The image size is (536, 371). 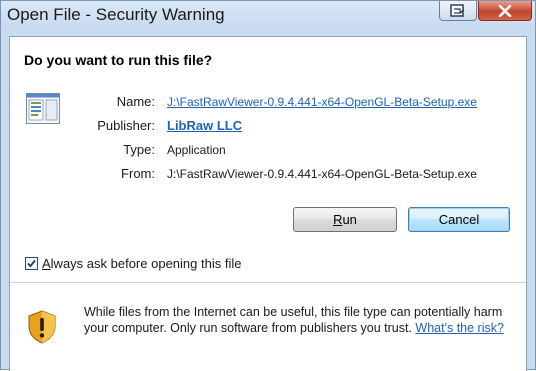 I want to click on close-button, so click(x=505, y=11).